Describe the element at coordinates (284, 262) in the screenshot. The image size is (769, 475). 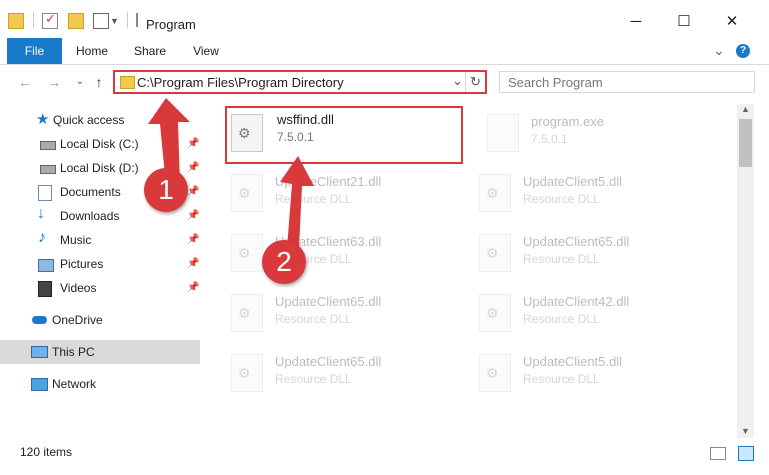
I see `step-2-badge: 2` at that location.